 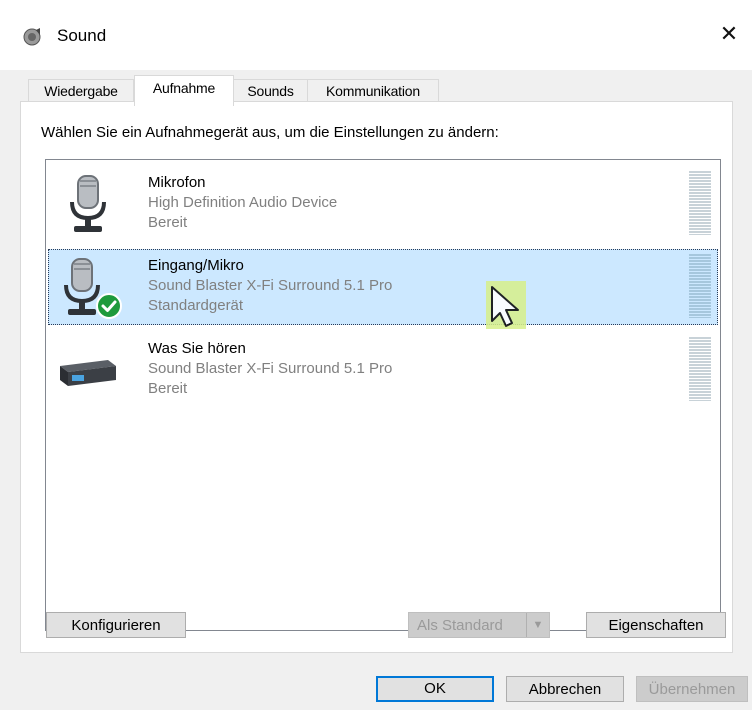 What do you see at coordinates (692, 689) in the screenshot?
I see `apply-button: Übernehmen` at bounding box center [692, 689].